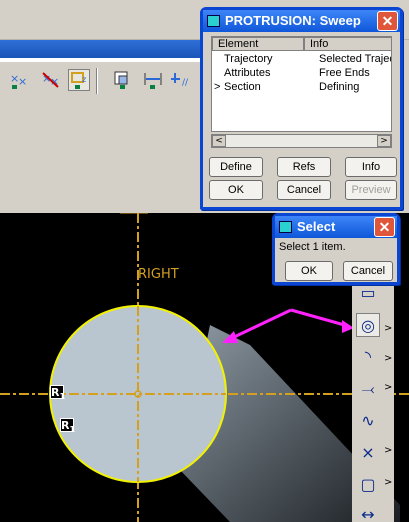  What do you see at coordinates (384, 141) in the screenshot?
I see `scroll-right-icon: >` at bounding box center [384, 141].